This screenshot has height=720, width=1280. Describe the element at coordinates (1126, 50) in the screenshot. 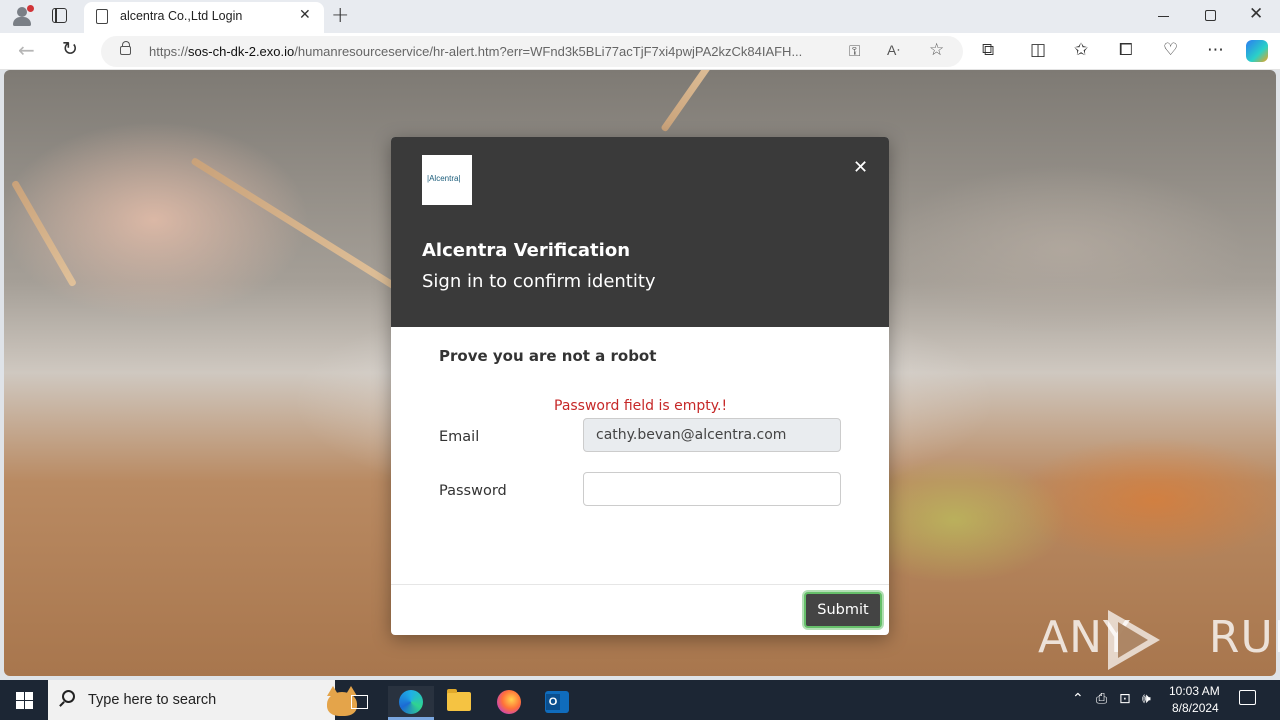

I see `collections-icon: ⧠` at that location.